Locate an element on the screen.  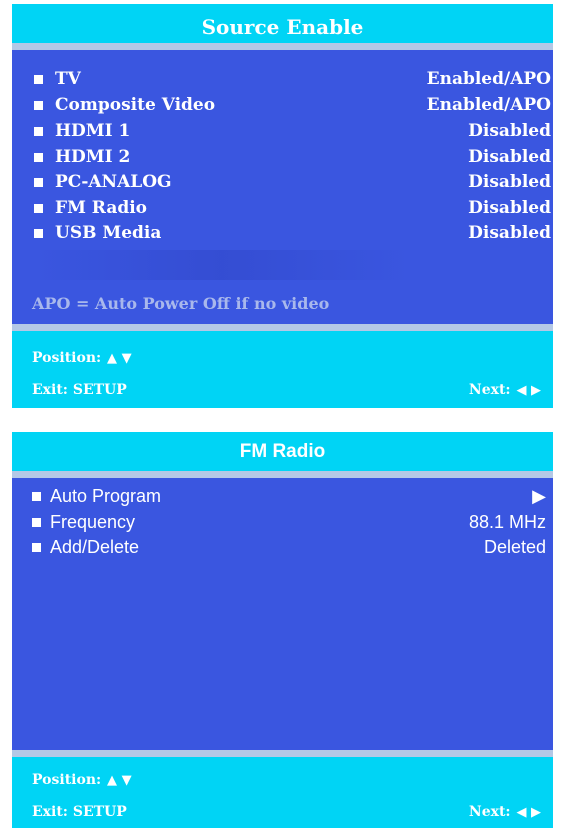
apo-note: APO = Auto Power Off if no video is located at coordinates (181, 303).